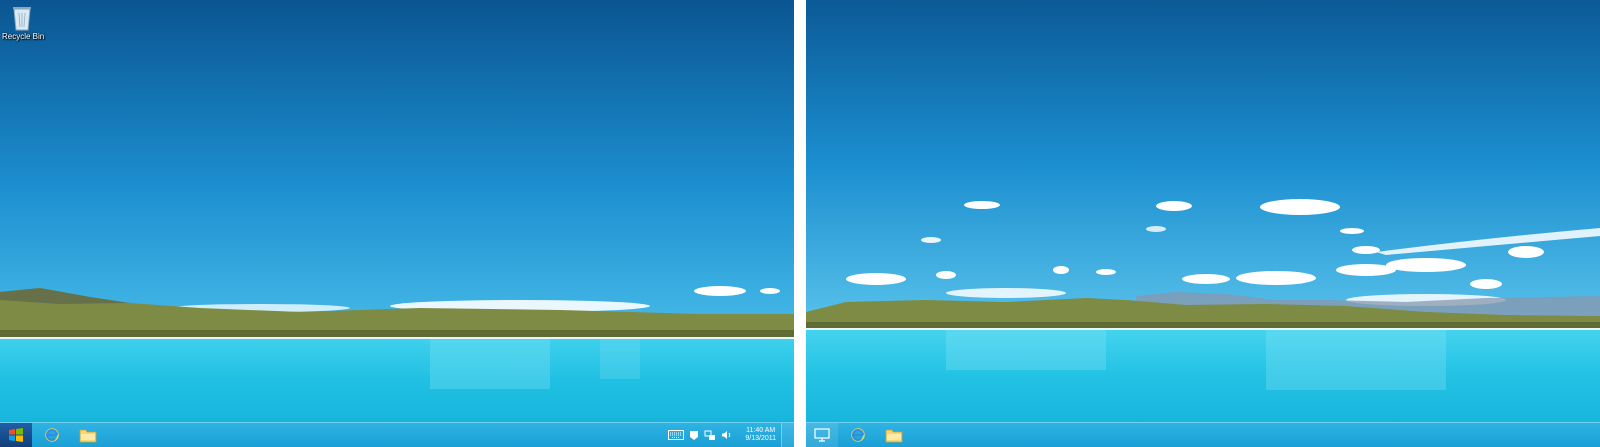 The height and width of the screenshot is (447, 1600). Describe the element at coordinates (800, 223) in the screenshot. I see `monitor-divider` at that location.